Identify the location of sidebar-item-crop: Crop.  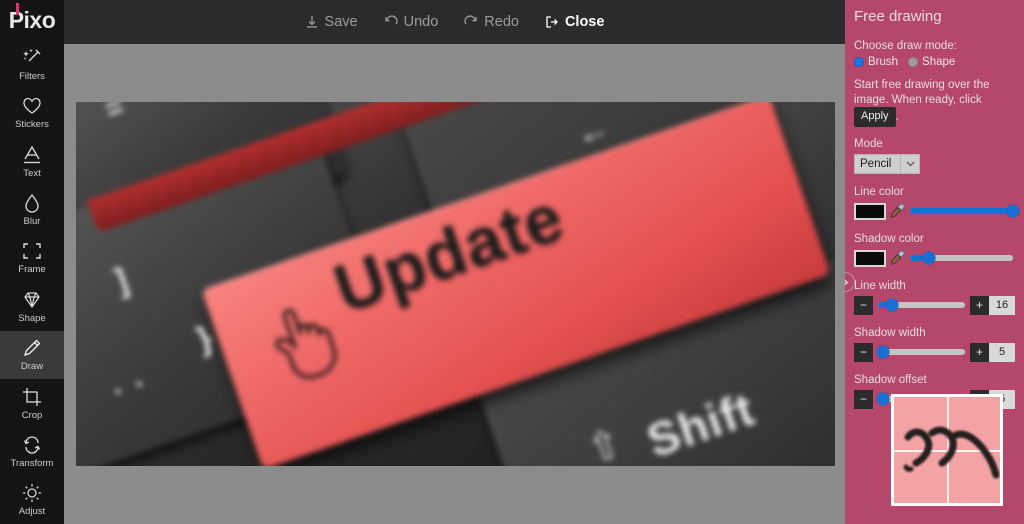
(32, 403).